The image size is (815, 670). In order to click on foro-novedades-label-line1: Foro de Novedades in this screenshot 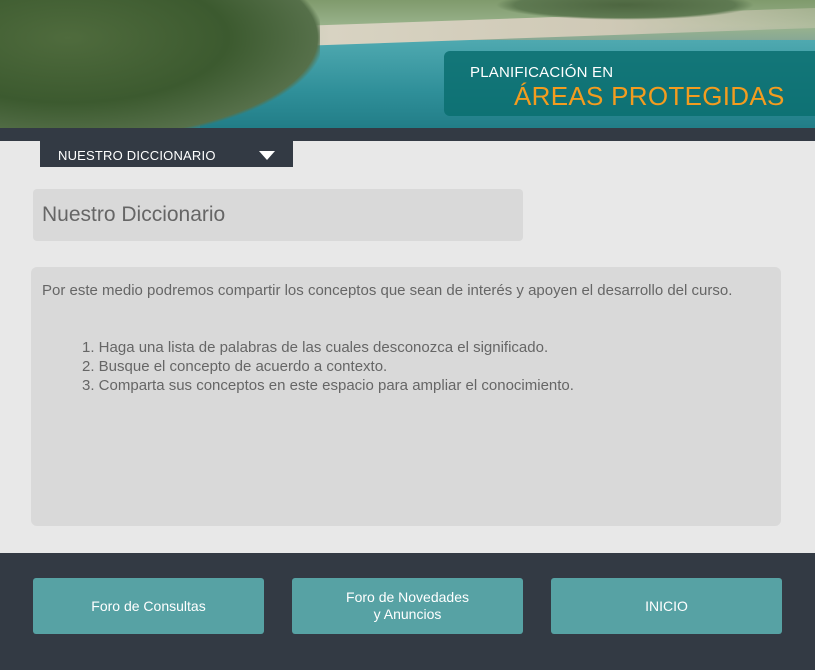, I will do `click(407, 597)`.